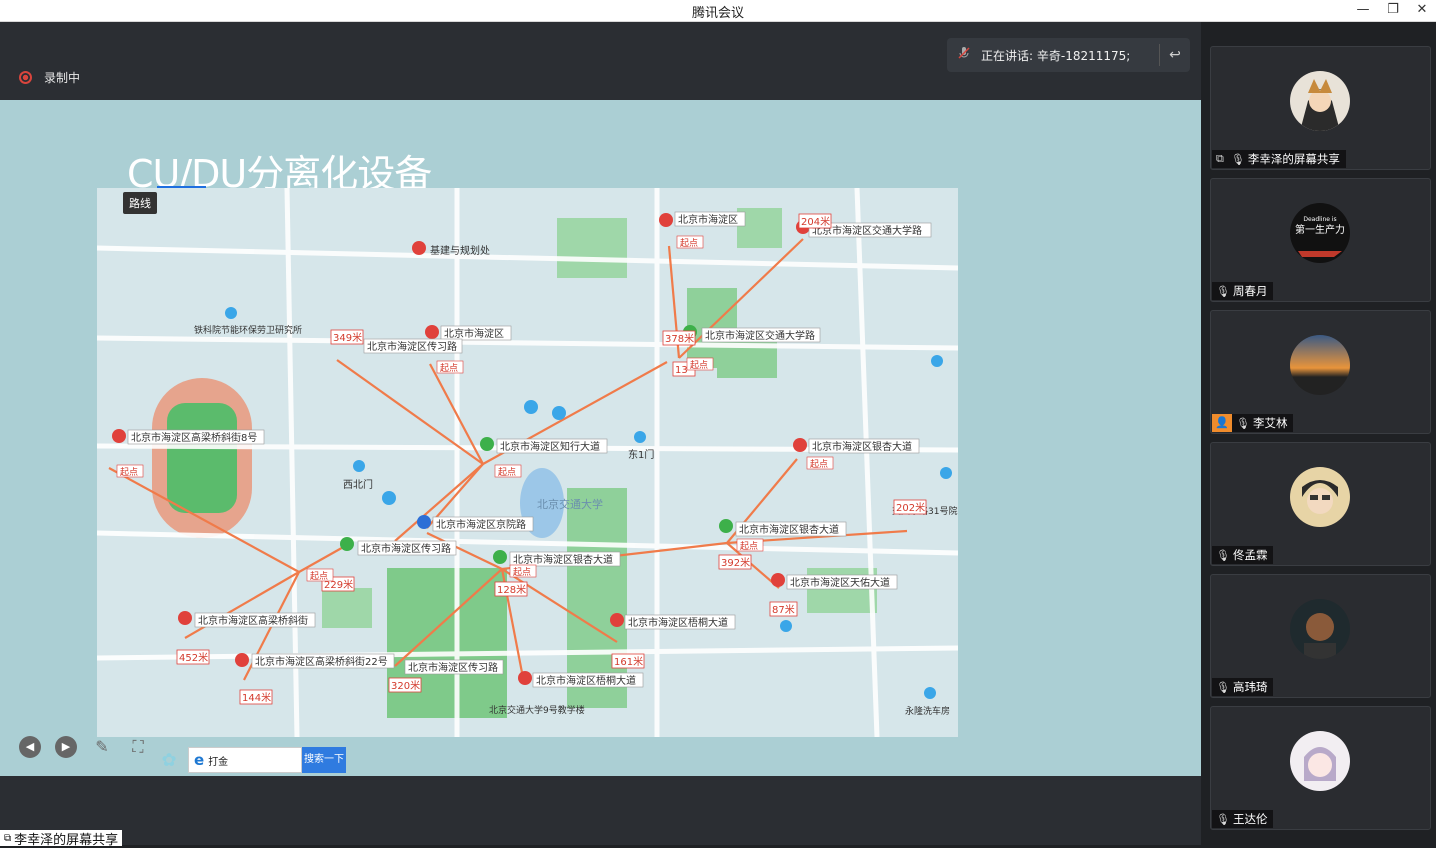 Image resolution: width=1436 pixels, height=848 pixels. I want to click on route-tooltip: 路线, so click(140, 203).